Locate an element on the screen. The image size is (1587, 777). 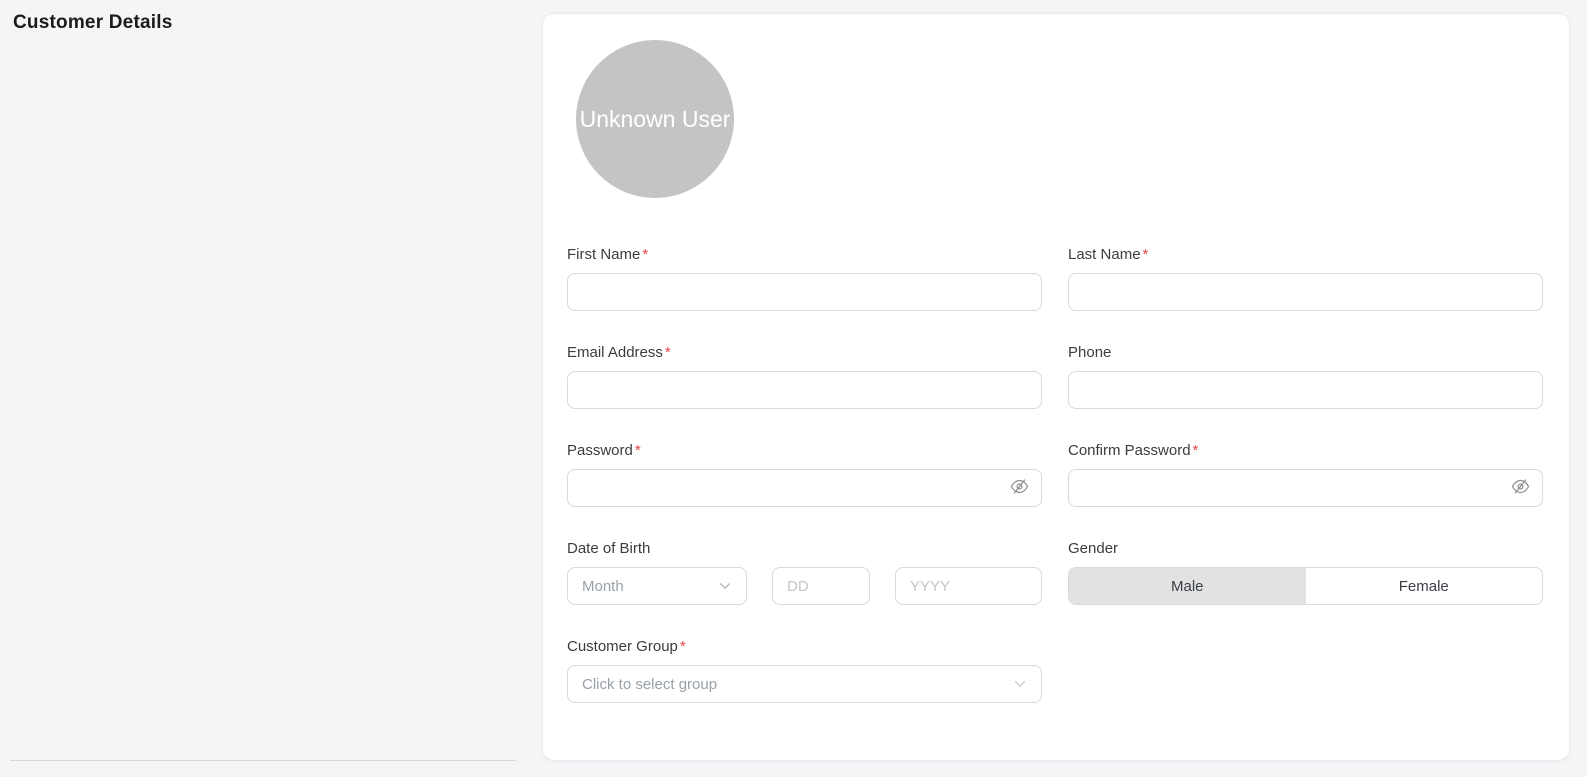
field-date-of-birth: Date of Birth Month is located at coordinates (804, 572).